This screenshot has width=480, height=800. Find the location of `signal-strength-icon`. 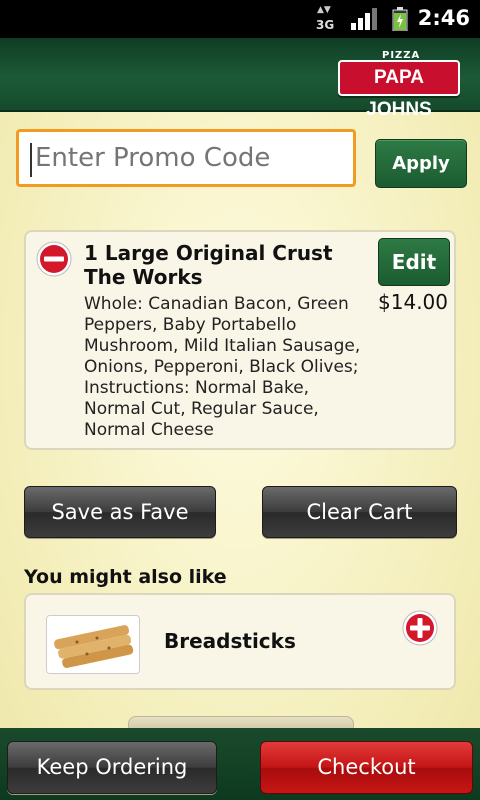

signal-strength-icon is located at coordinates (364, 19).